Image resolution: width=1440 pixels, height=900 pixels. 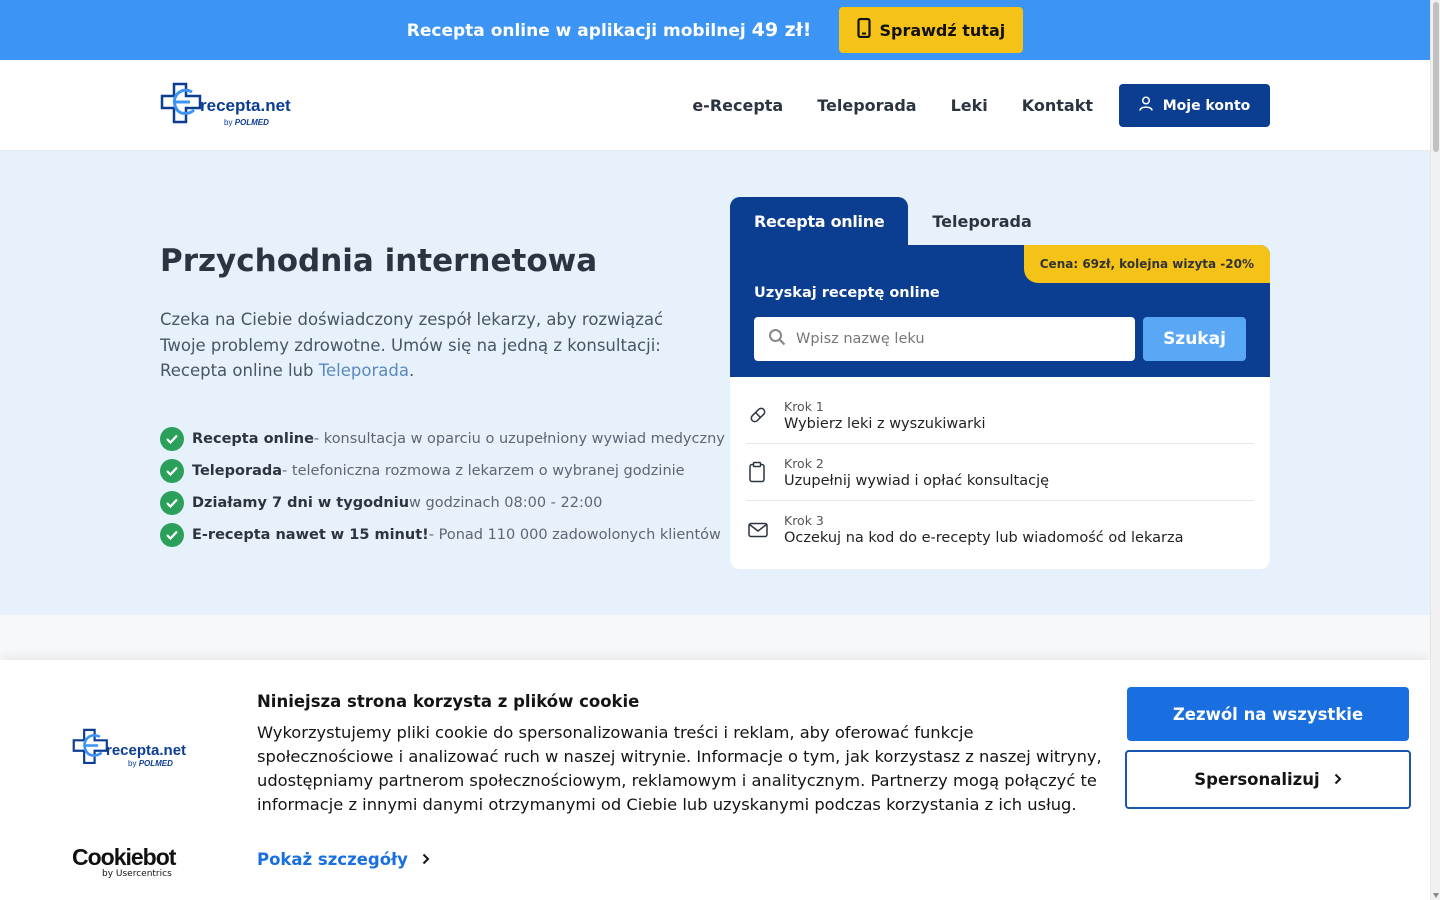 What do you see at coordinates (301, 503) in the screenshot?
I see `feature-bold: Działamy 7 dni w tygodniu` at bounding box center [301, 503].